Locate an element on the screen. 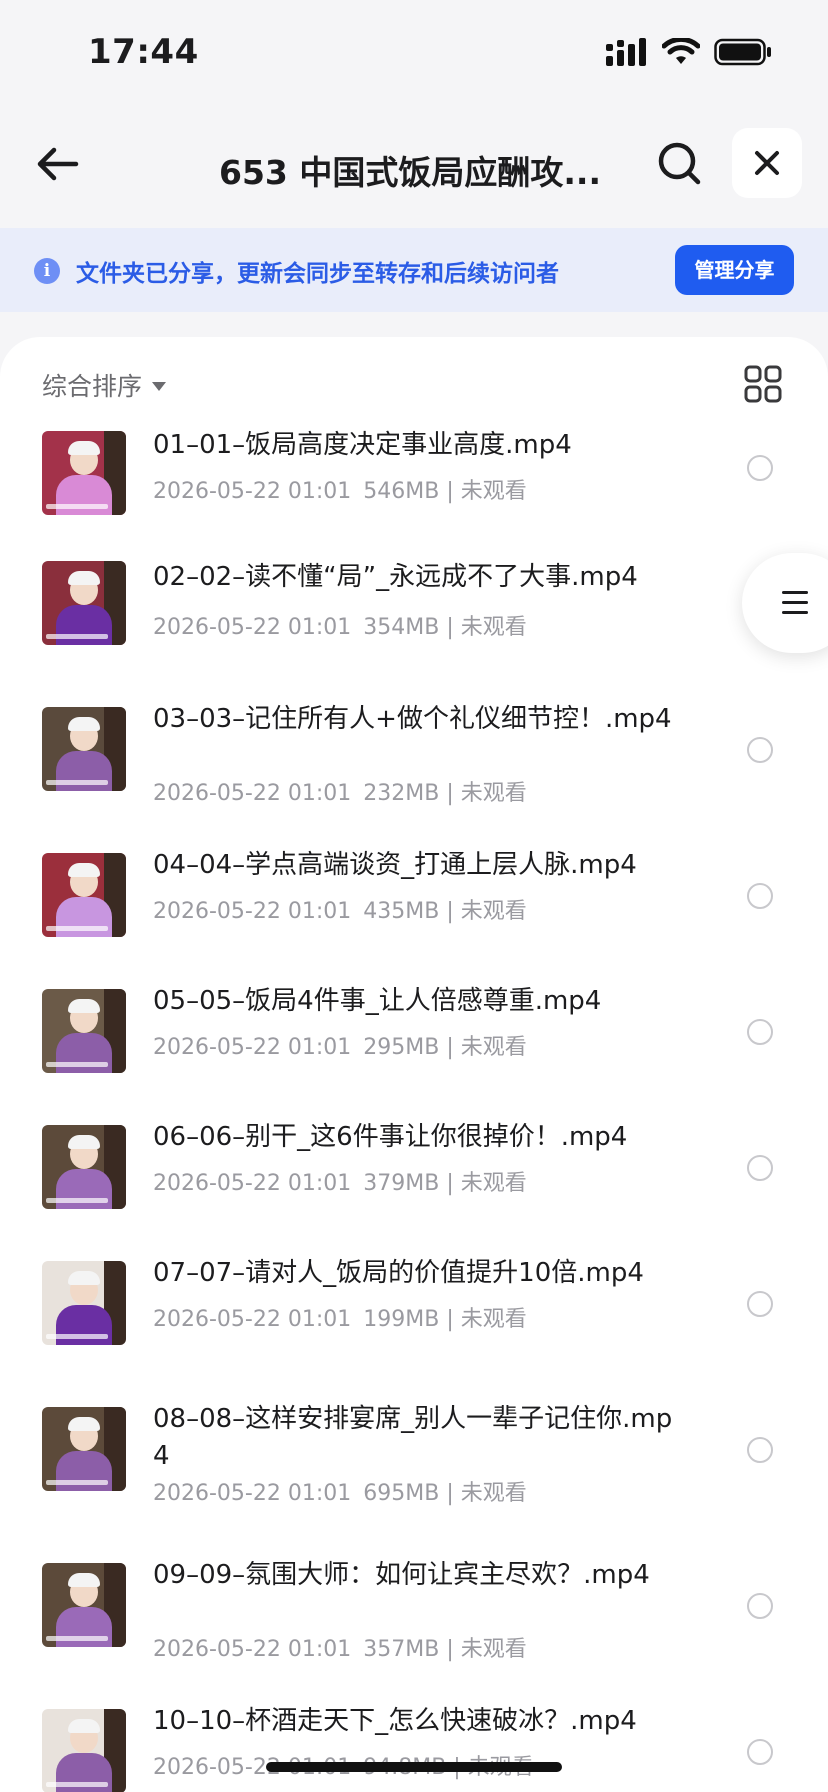 This screenshot has width=828, height=1792. share-message: 文件夹已分享，更新会同步至转存和后续访问者 is located at coordinates (317, 274).